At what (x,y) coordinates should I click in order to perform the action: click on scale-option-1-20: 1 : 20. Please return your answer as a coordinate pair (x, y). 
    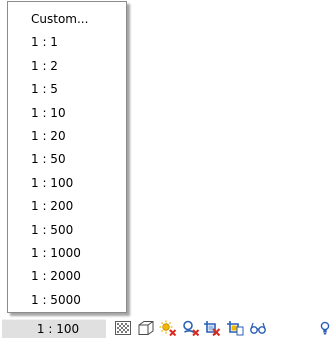
    Looking at the image, I should click on (67, 136).